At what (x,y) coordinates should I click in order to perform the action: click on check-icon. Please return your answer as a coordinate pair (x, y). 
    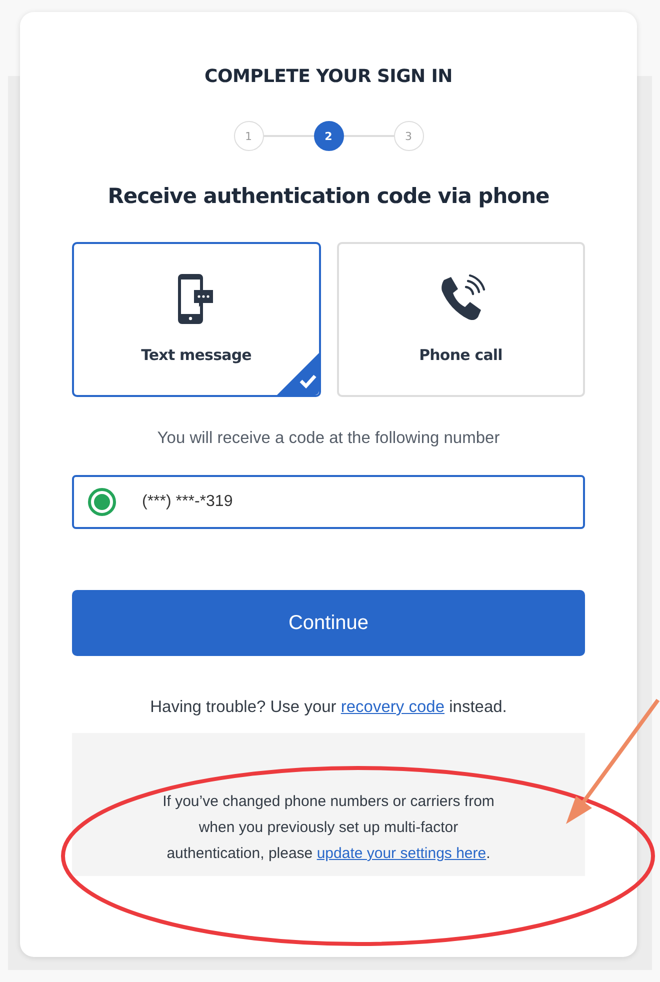
    Looking at the image, I should click on (297, 374).